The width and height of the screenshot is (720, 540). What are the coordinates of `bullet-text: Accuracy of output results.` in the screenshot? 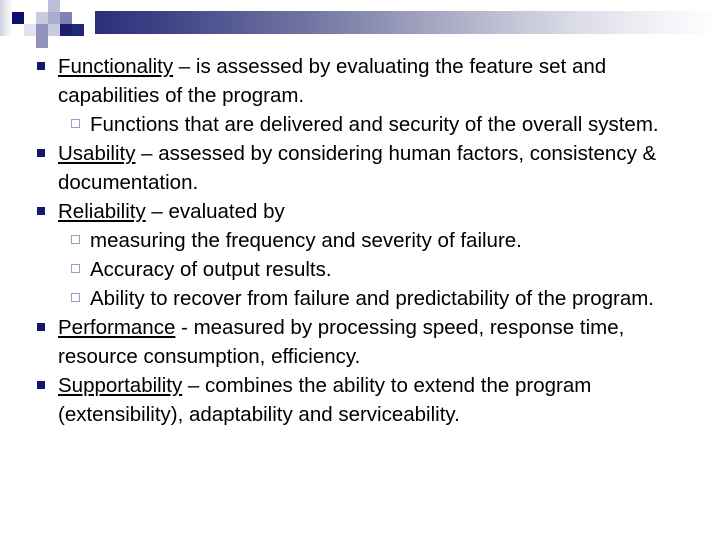 It's located at (211, 269).